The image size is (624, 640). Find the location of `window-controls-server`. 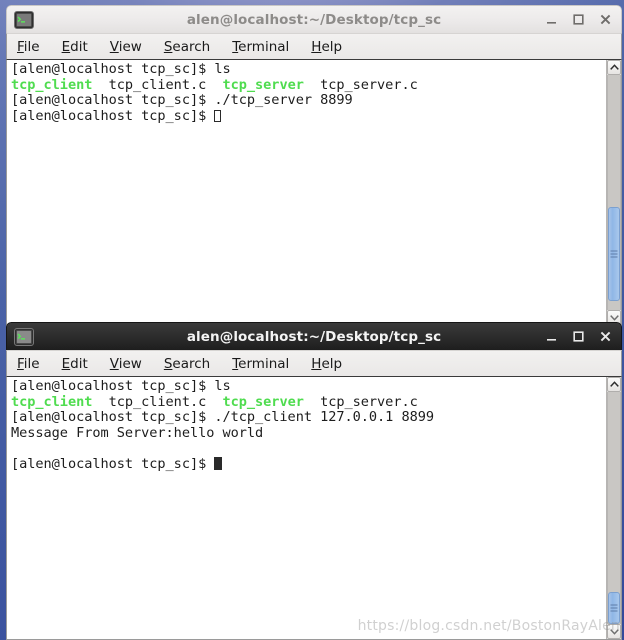

window-controls-server is located at coordinates (578, 19).